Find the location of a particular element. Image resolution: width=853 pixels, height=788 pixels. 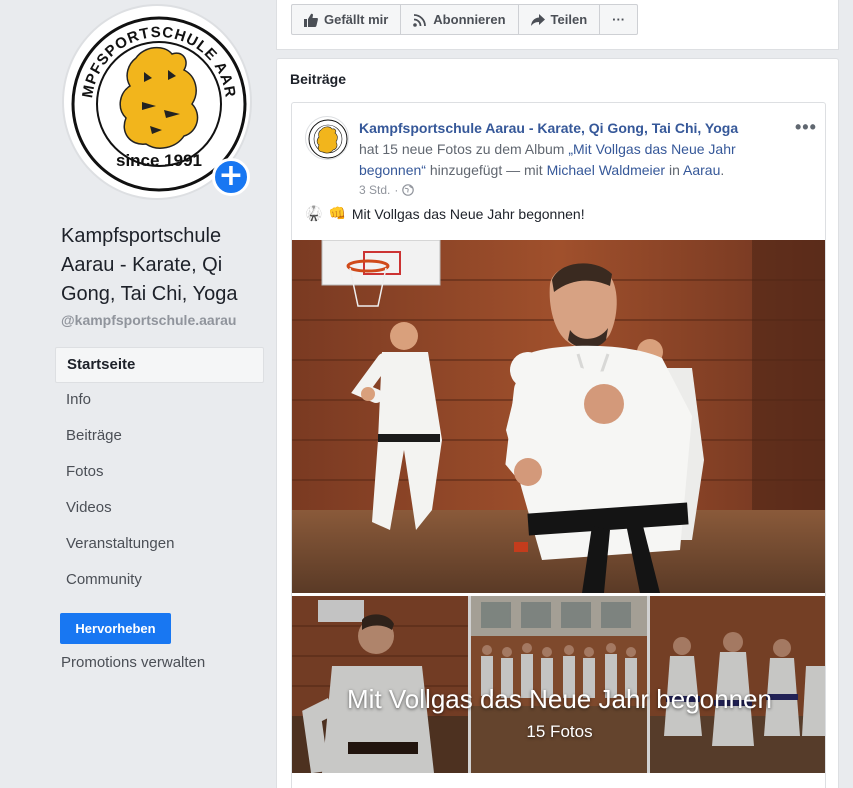

add-icon: + is located at coordinates (231, 177).